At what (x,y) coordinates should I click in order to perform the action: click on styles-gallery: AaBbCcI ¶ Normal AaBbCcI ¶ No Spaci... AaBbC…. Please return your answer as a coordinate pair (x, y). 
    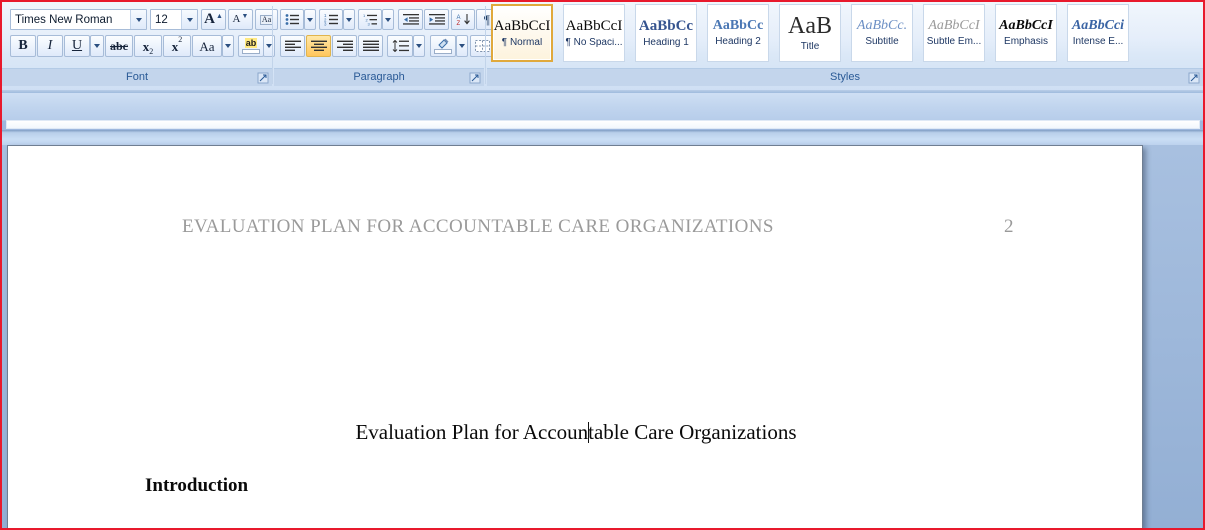
    Looking at the image, I should click on (821, 34).